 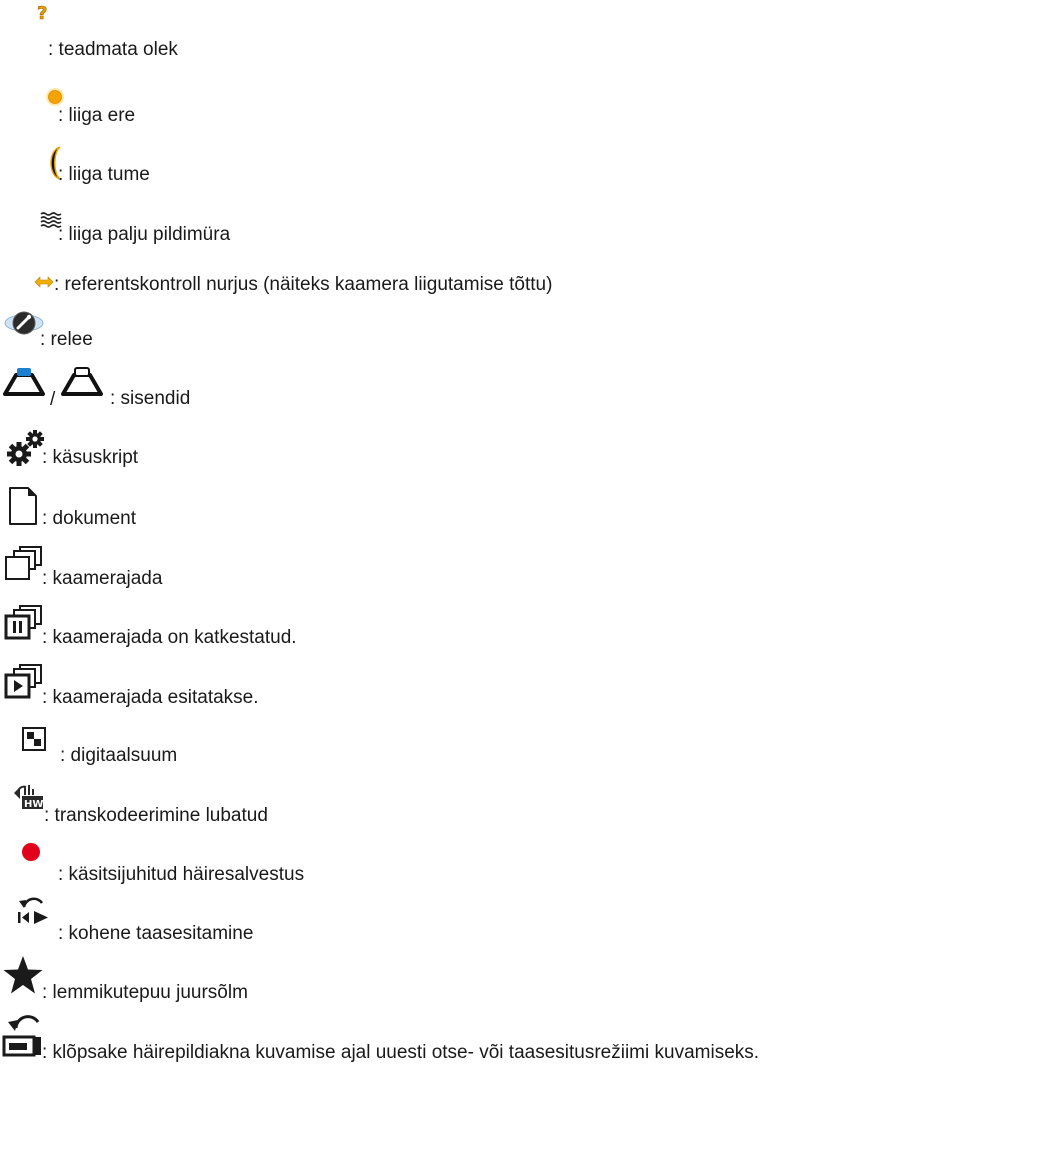 I want to click on input-inactive-icon, so click(x=82, y=382).